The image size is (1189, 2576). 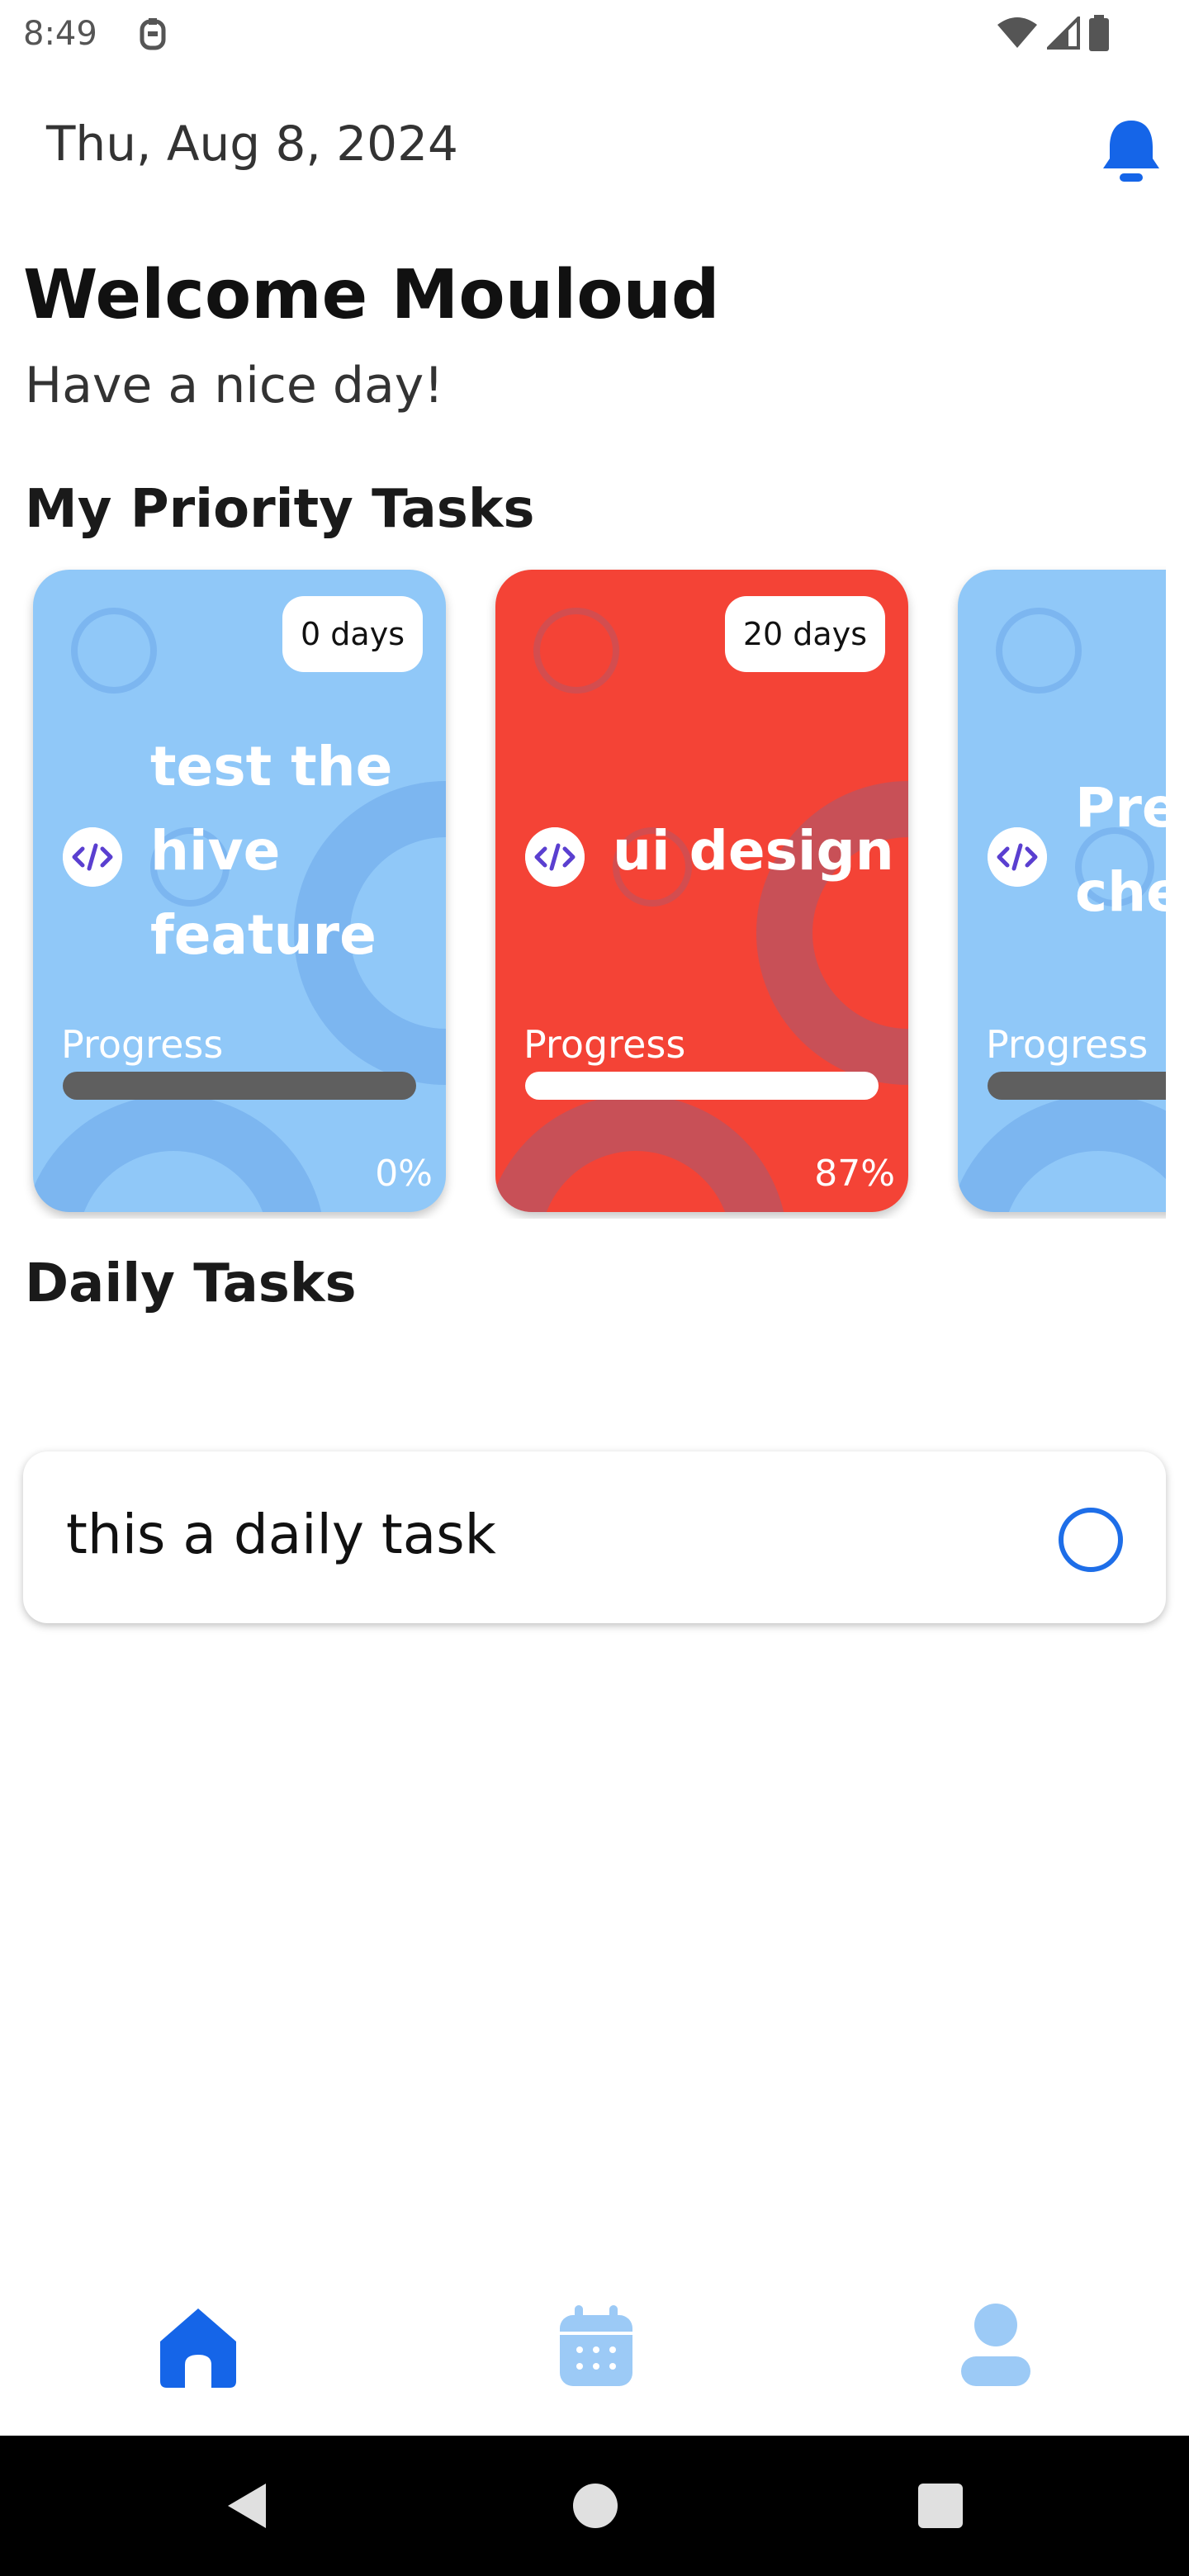 I want to click on progress-percent: 0%, so click(x=404, y=1174).